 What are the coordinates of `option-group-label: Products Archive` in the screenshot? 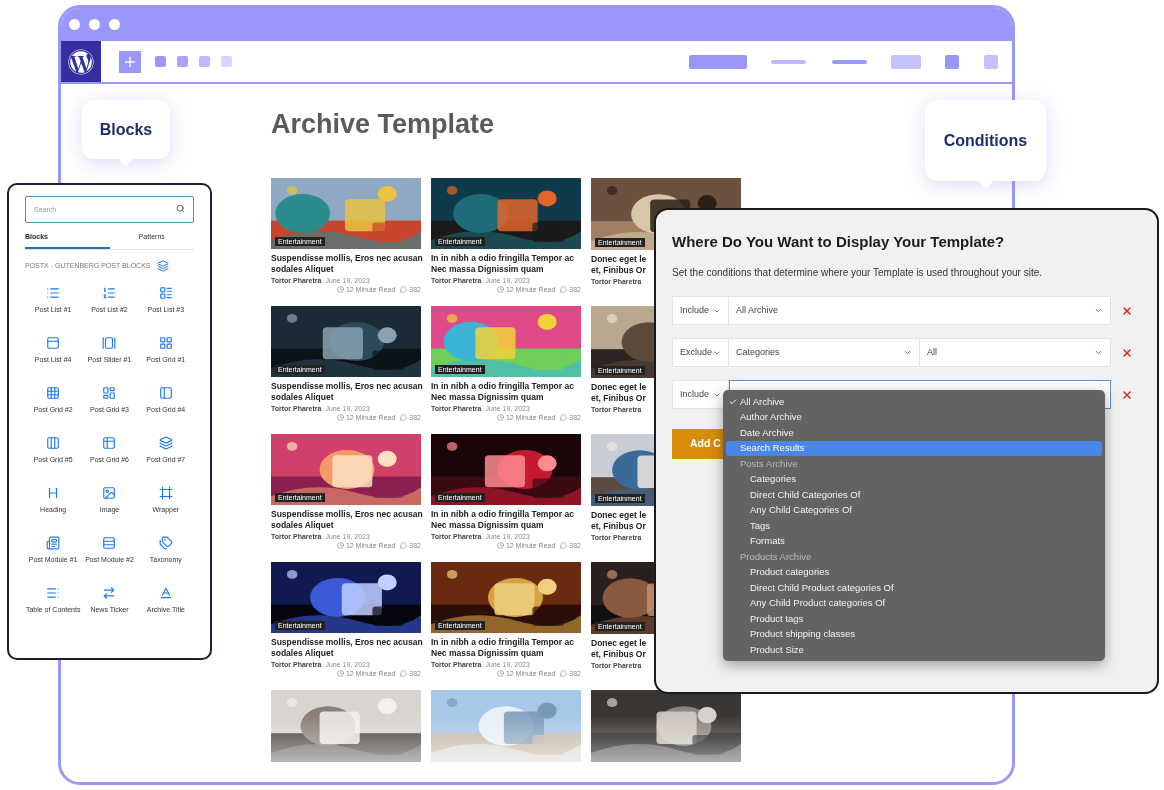 It's located at (776, 556).